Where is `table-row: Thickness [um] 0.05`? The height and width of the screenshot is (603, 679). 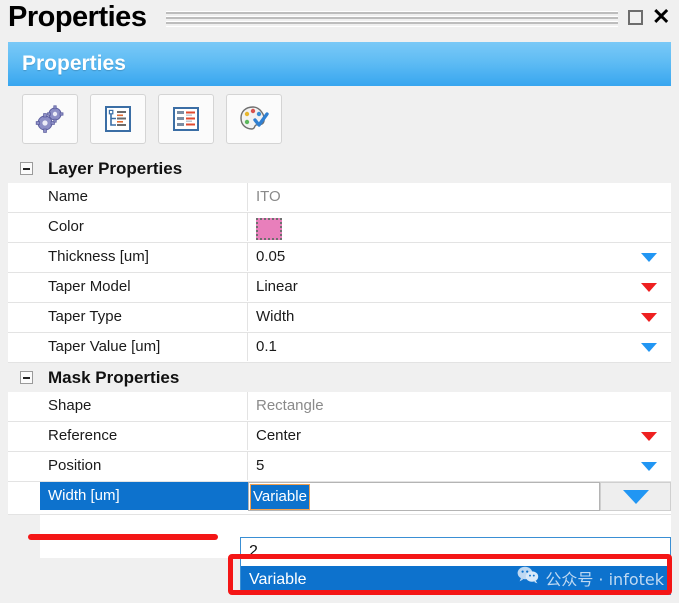
table-row: Thickness [um] 0.05 is located at coordinates (339, 258).